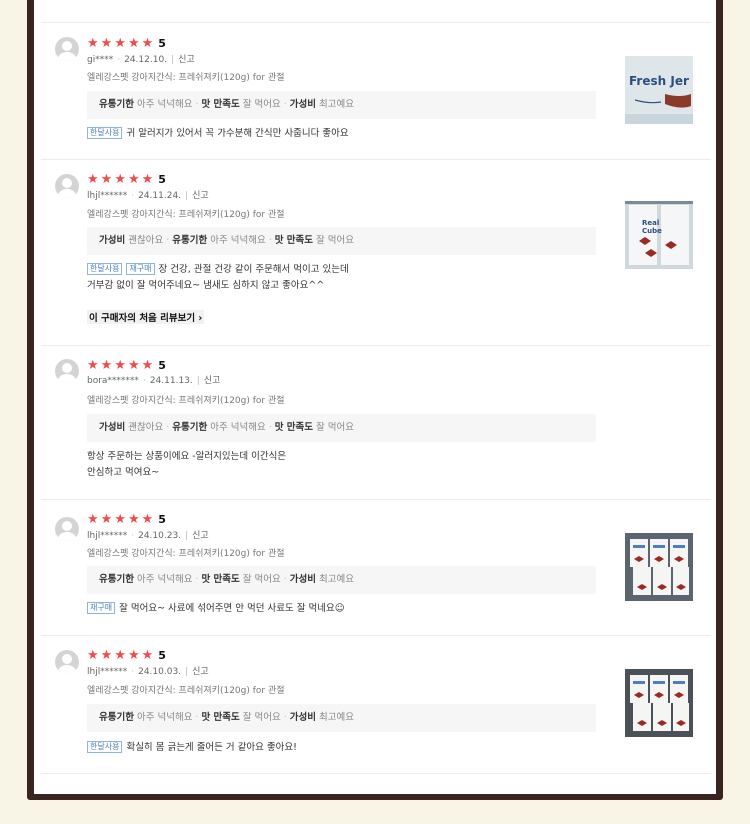 This screenshot has width=750, height=824. I want to click on usage-badge: 한달사용, so click(105, 133).